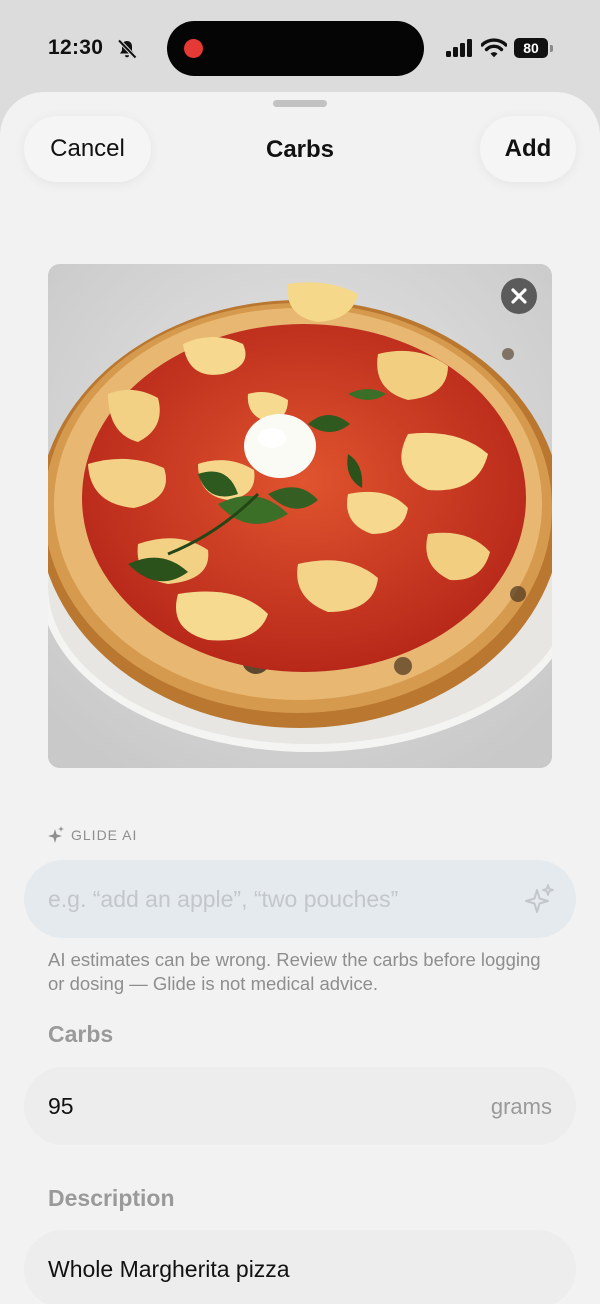 This screenshot has height=1304, width=600. Describe the element at coordinates (539, 899) in the screenshot. I see `ai-sparkle-button` at that location.